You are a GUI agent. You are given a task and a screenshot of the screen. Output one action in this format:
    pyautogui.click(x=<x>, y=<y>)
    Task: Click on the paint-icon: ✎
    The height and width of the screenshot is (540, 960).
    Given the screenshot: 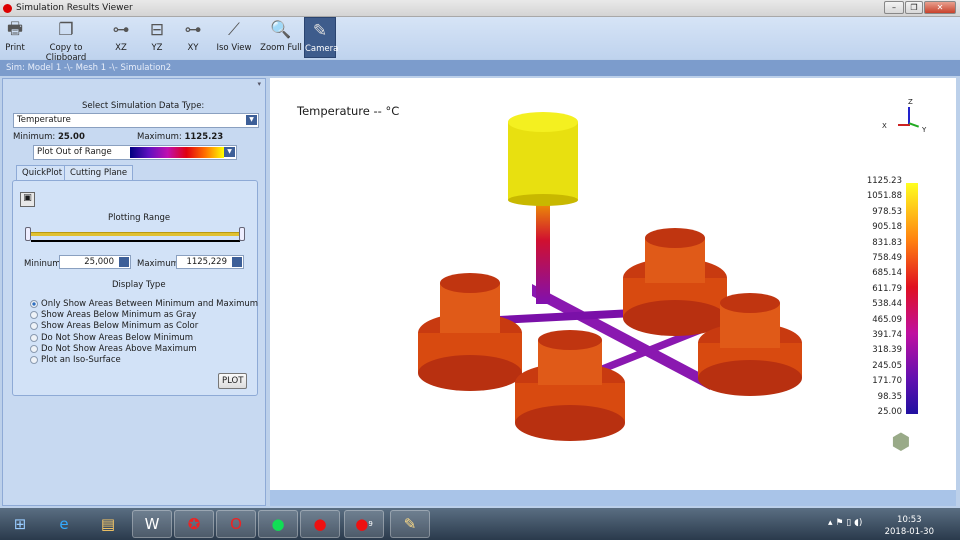 What is the action you would take?
    pyautogui.click(x=410, y=524)
    